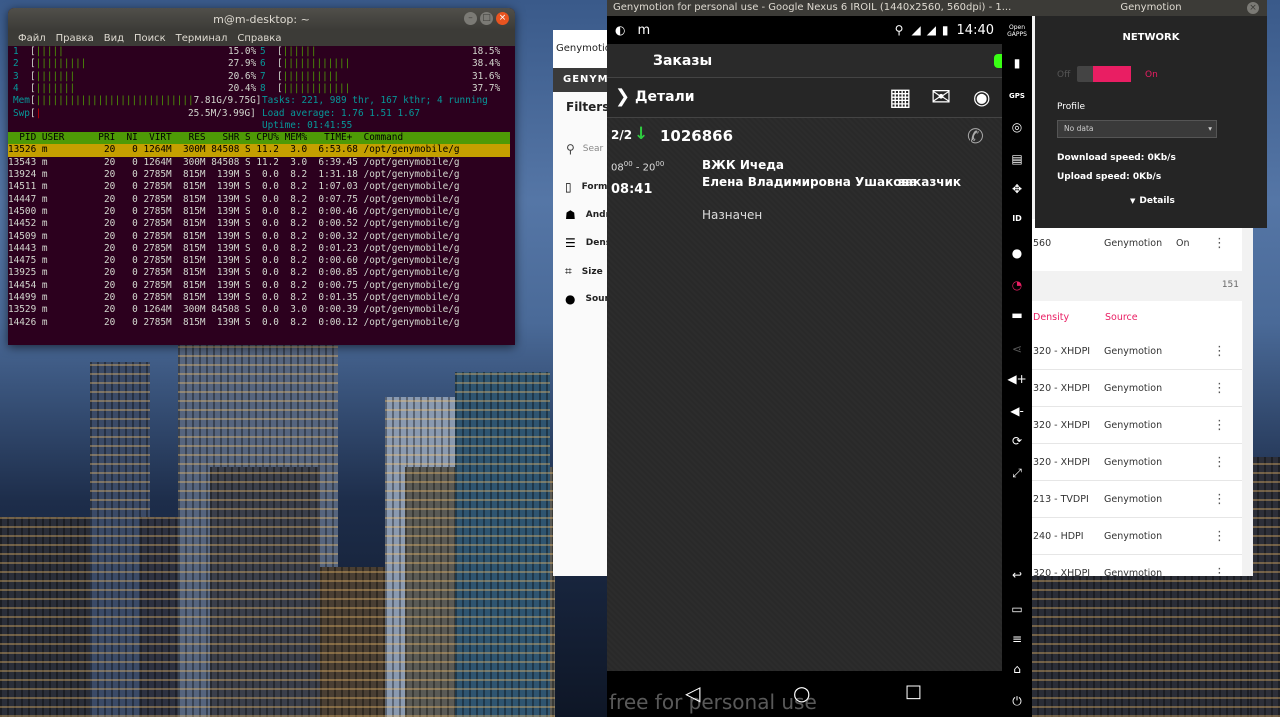 This screenshot has width=1280, height=717. What do you see at coordinates (1133, 243) in the screenshot?
I see `device-source: Genymotion` at bounding box center [1133, 243].